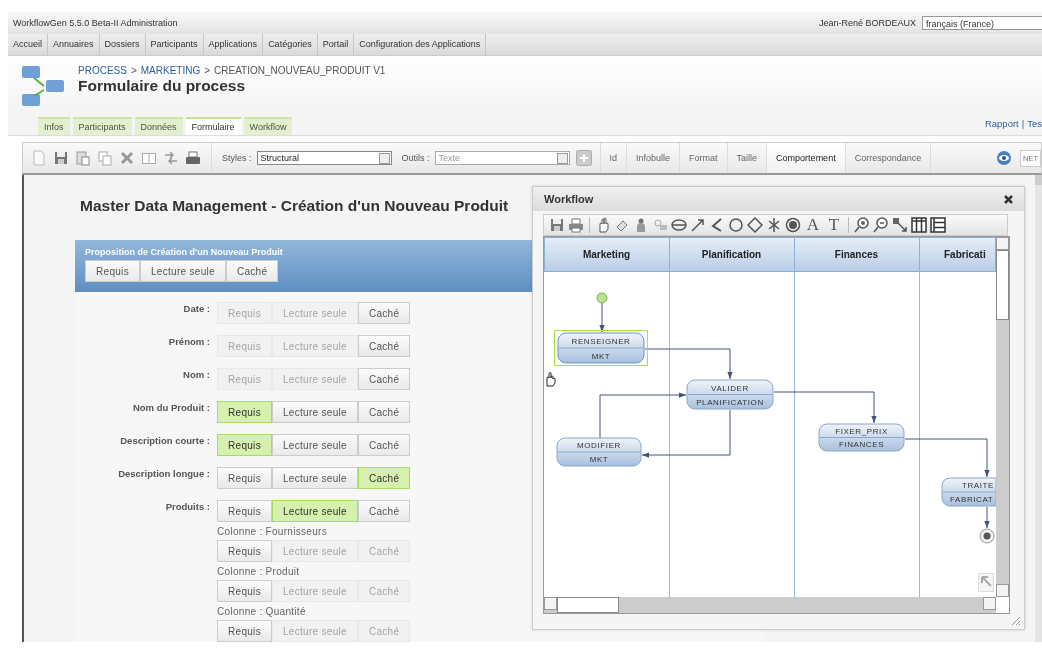 The image size is (1042, 649). I want to click on form-title: Master Data Management - Création d'un Nouveau Produit, so click(294, 206).